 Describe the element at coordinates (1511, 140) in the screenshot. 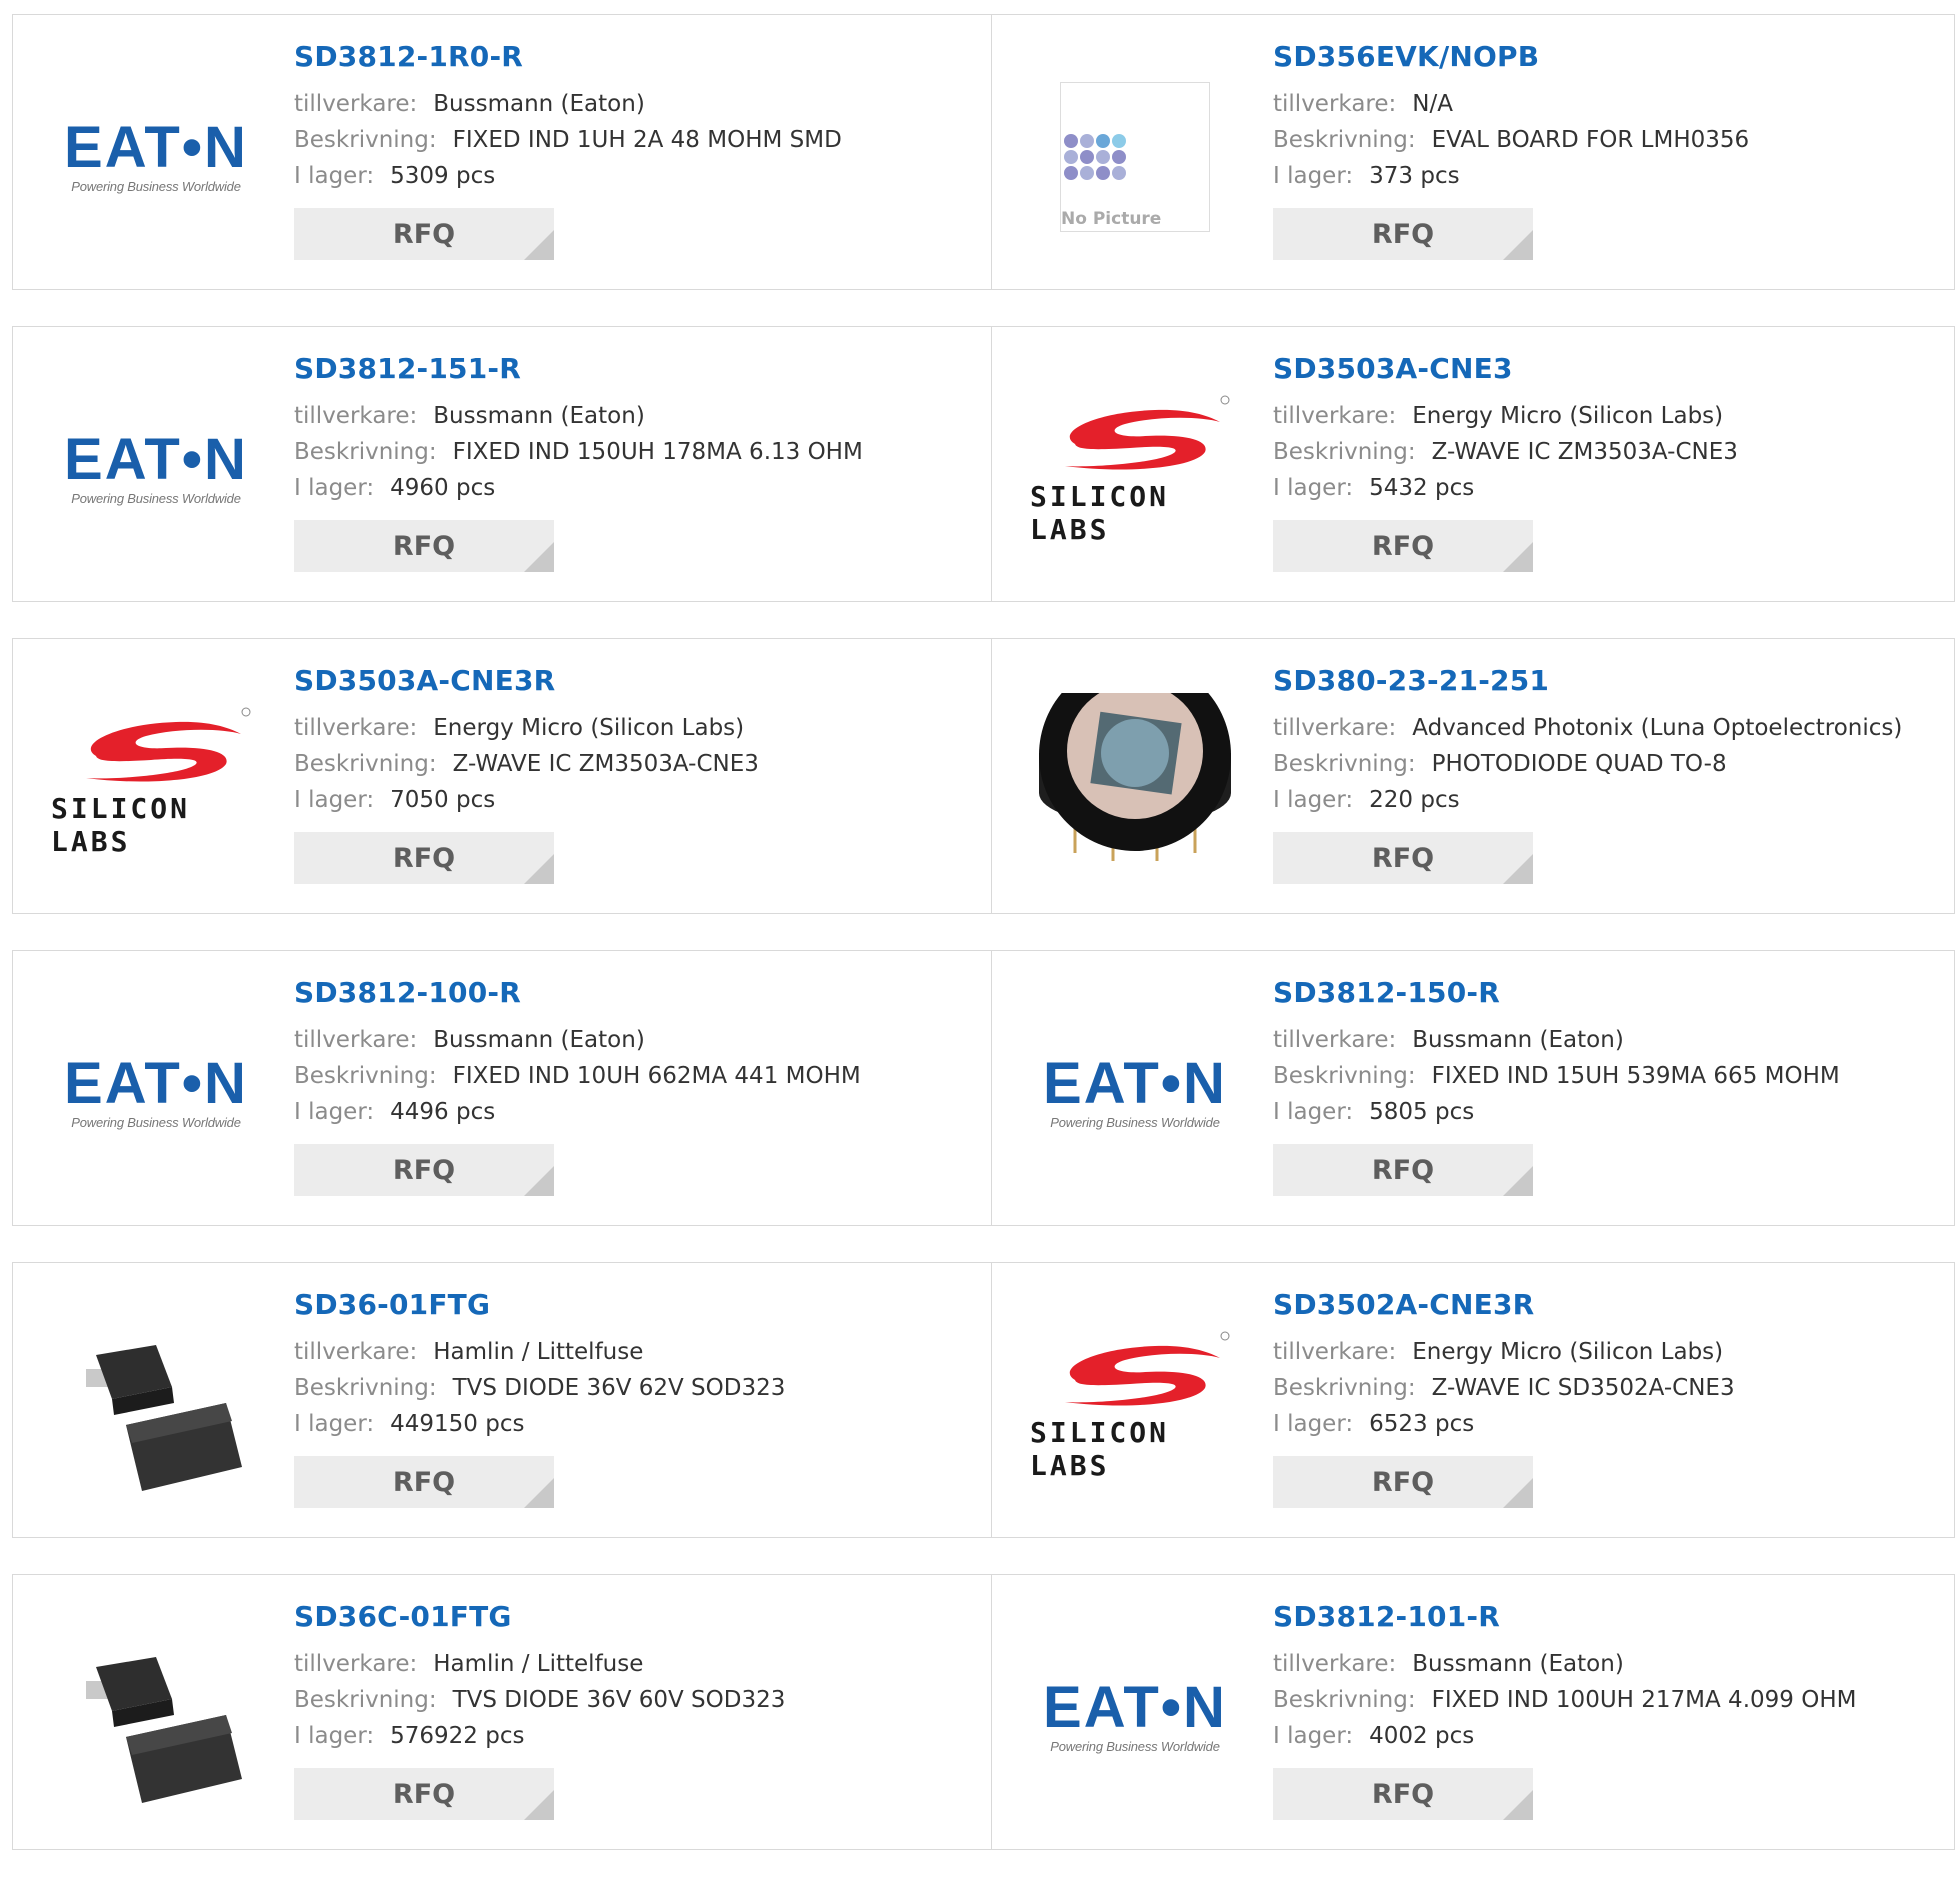

I see `description-row: Beskrivning: EVAL BOARD FOR LMH0356` at that location.